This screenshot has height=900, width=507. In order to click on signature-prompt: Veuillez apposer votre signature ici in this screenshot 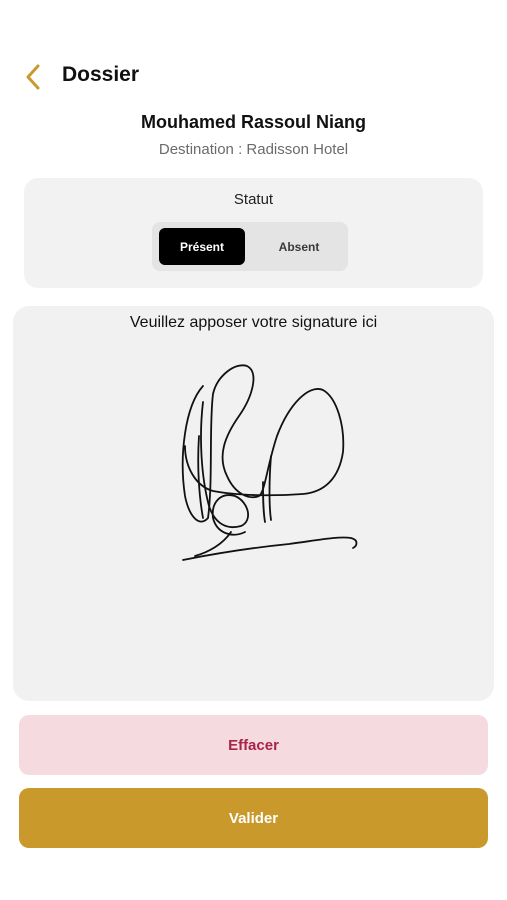, I will do `click(253, 322)`.